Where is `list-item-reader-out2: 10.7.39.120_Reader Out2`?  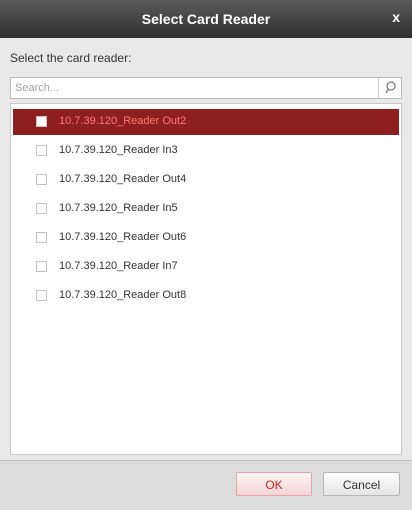 list-item-reader-out2: 10.7.39.120_Reader Out2 is located at coordinates (206, 122).